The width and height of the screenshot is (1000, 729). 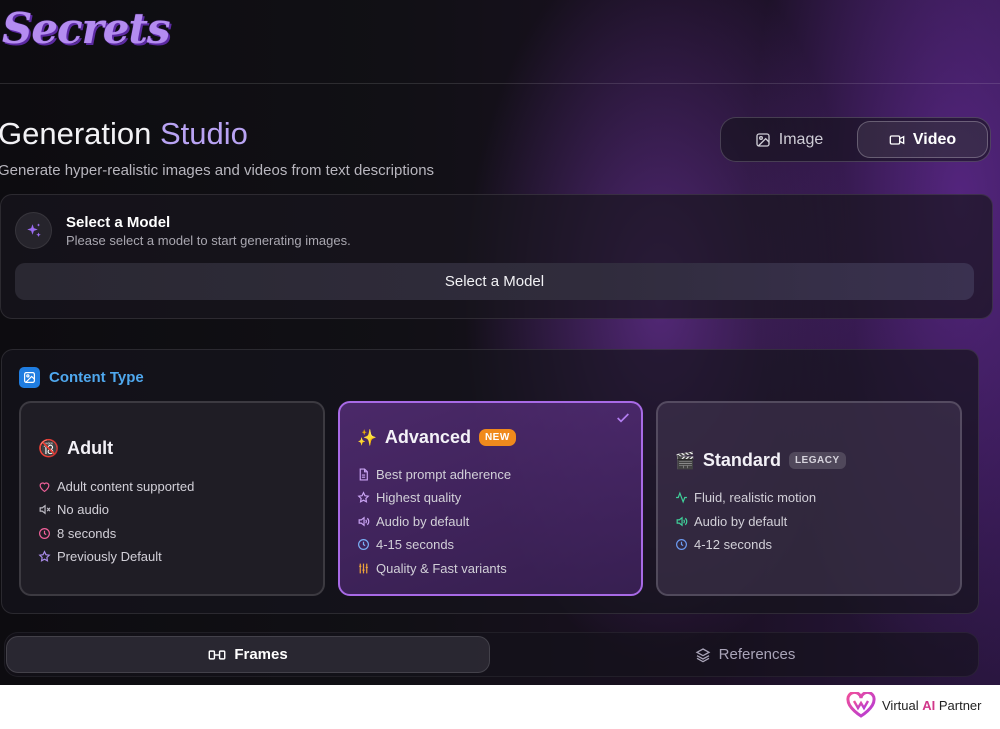 I want to click on clapper-emoji-icon: 🎬, so click(x=685, y=461).